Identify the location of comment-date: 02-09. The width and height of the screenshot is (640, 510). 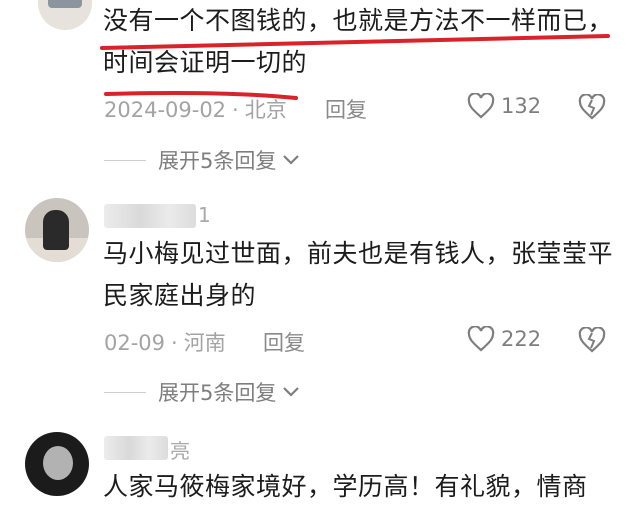
(135, 343).